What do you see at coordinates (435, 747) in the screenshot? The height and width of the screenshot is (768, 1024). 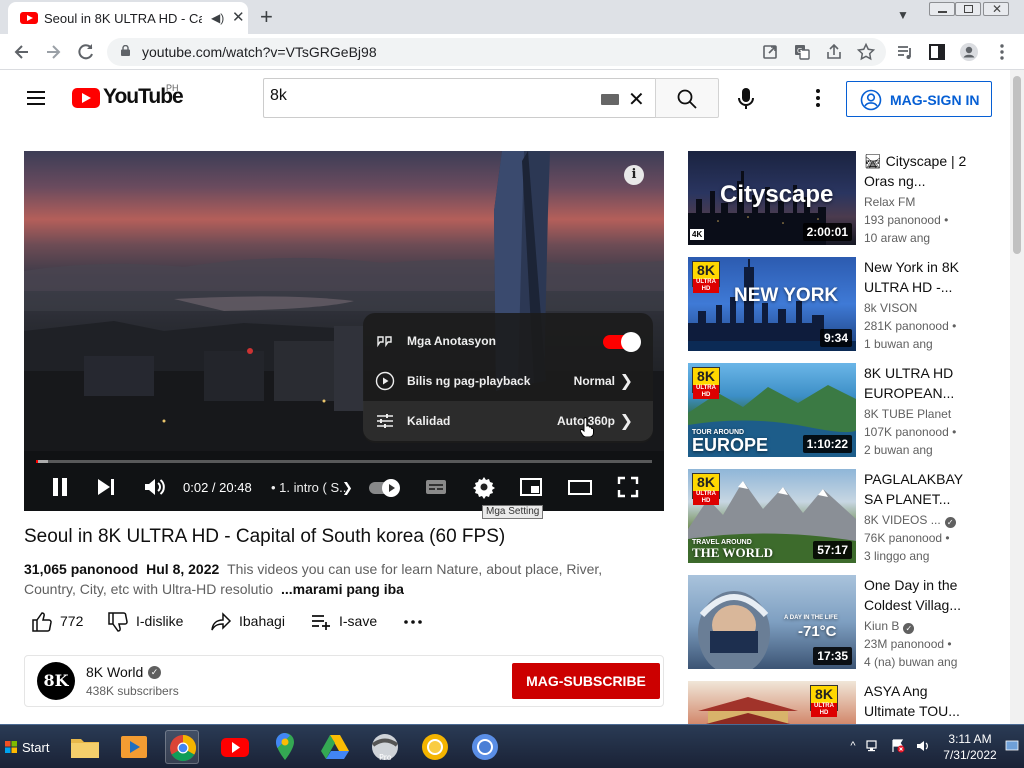 I see `chrome-canary-icon` at bounding box center [435, 747].